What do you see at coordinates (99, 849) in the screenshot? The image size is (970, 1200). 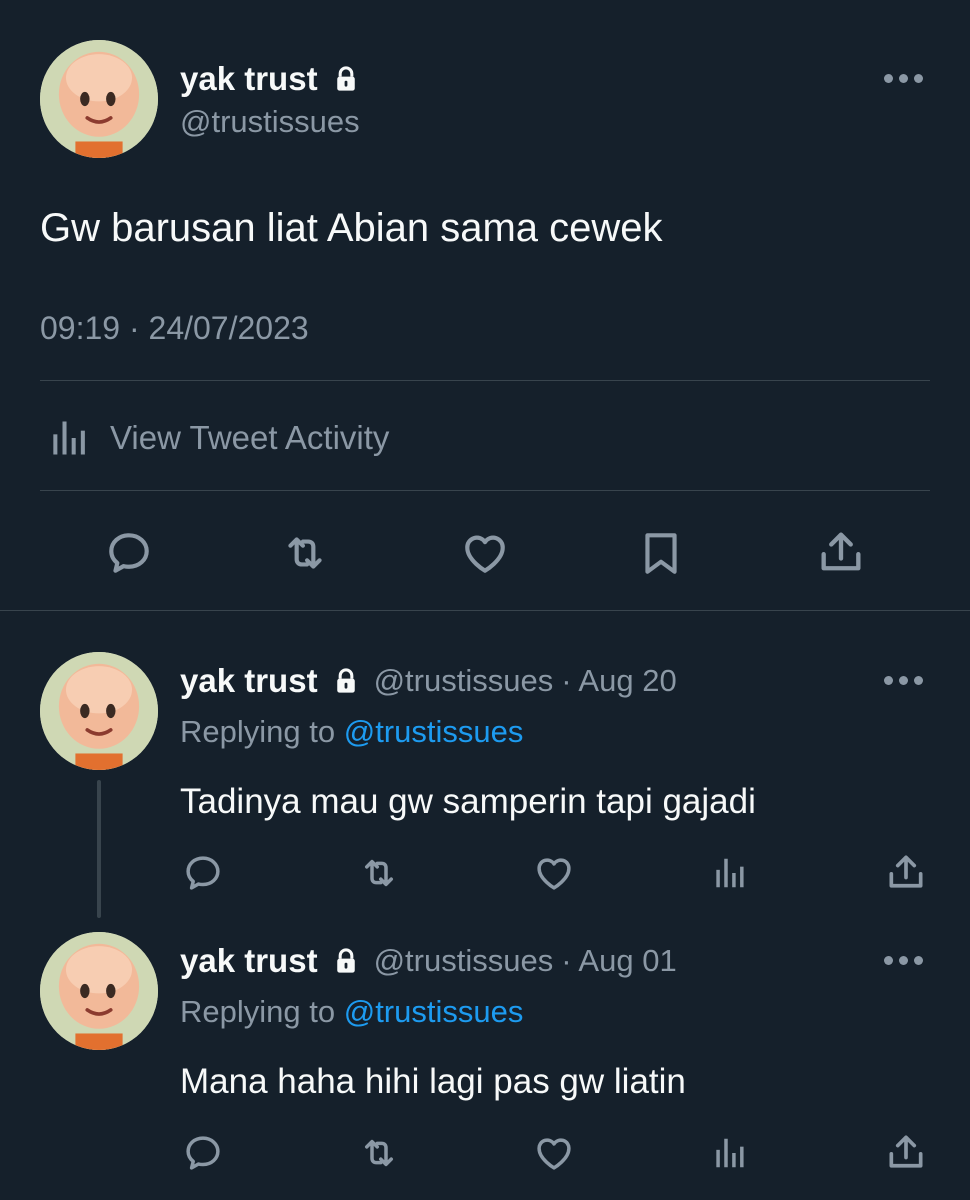 I see `thread-line` at bounding box center [99, 849].